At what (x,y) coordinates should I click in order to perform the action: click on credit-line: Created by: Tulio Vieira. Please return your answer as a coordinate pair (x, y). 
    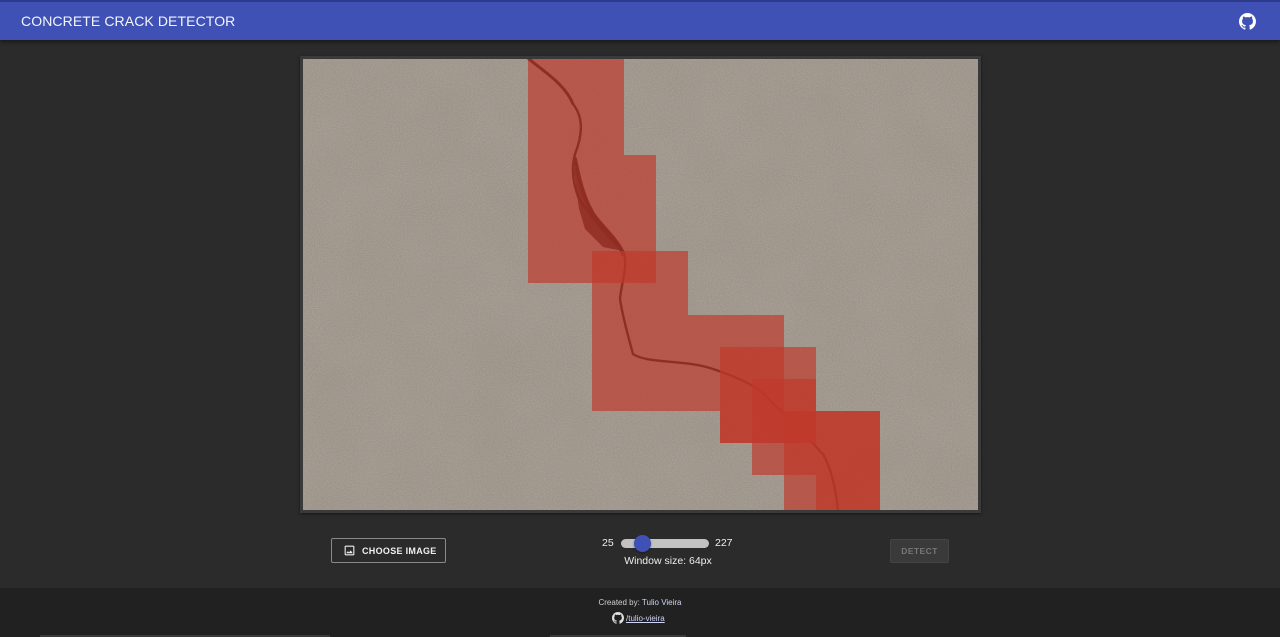
    Looking at the image, I should click on (640, 602).